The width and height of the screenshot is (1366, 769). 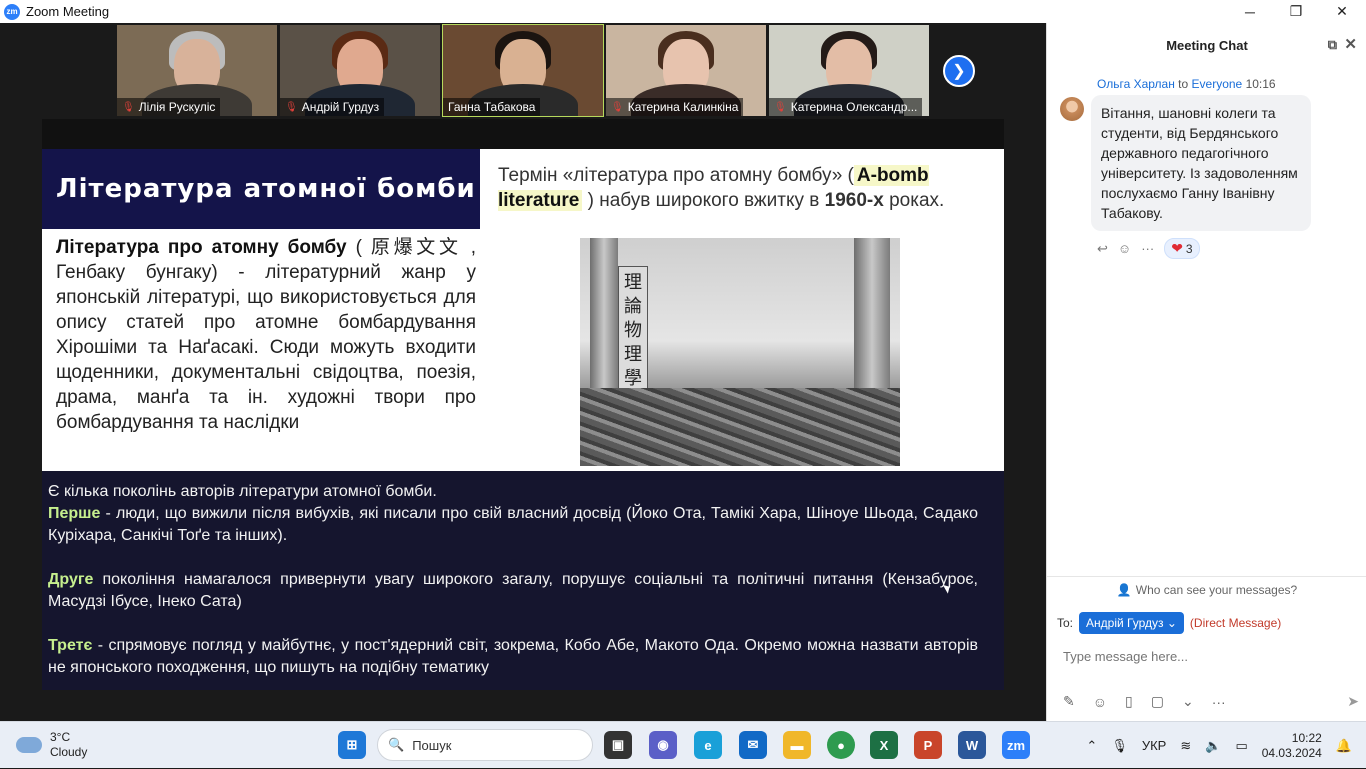 What do you see at coordinates (70, 645) in the screenshot?
I see `generation-label: Третє` at bounding box center [70, 645].